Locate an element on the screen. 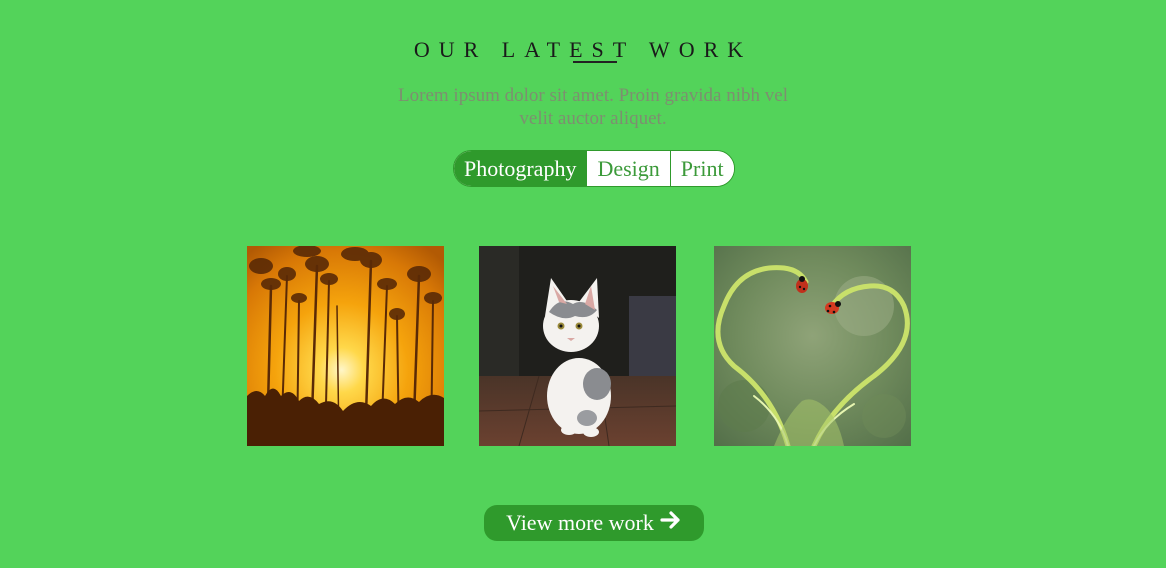  filter-design-button: Design is located at coordinates (628, 168).